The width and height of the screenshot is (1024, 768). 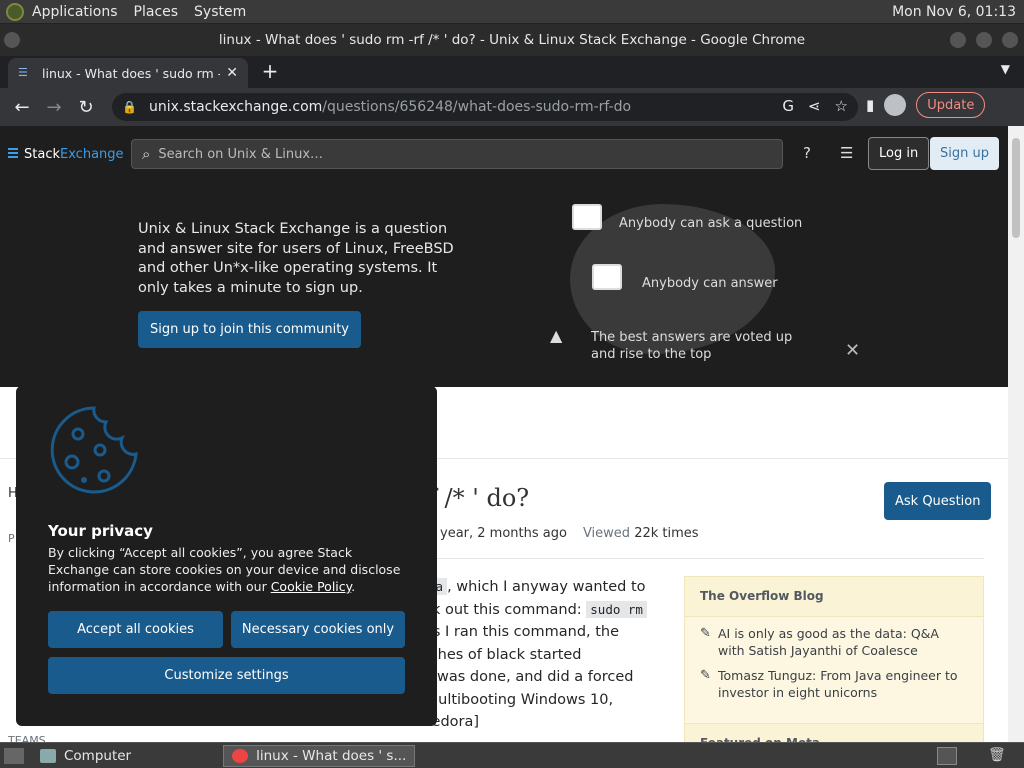 I want to click on menu-system: System, so click(x=220, y=12).